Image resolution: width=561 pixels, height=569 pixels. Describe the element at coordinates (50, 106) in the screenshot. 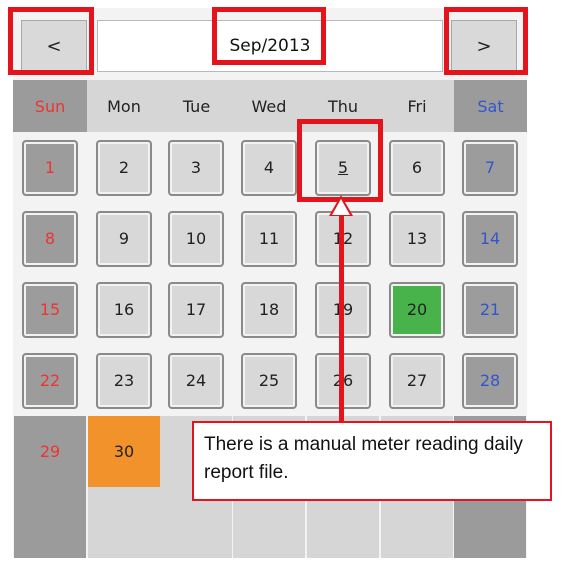

I see `weekday-sun: Sun` at that location.